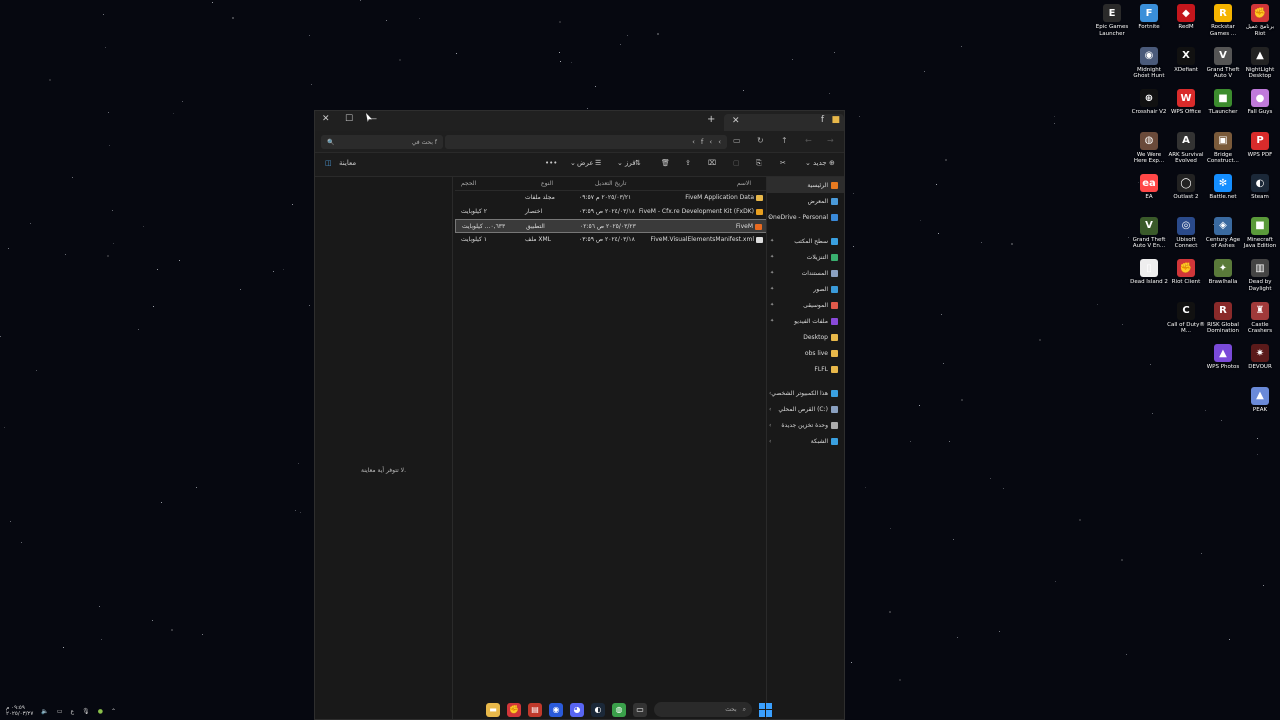 The width and height of the screenshot is (1280, 720). I want to click on desktop-shortcut: ✦ Brawlhalla, so click(1223, 272).